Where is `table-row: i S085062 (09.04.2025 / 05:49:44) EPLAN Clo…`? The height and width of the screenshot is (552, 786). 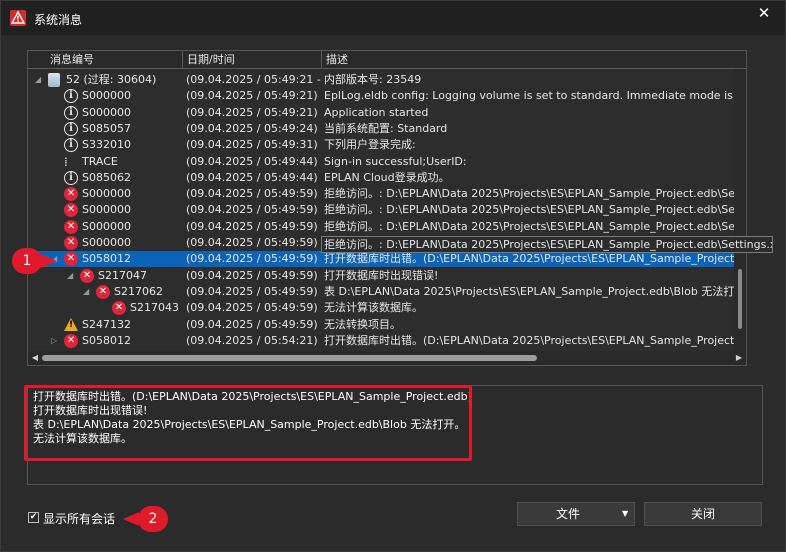 table-row: i S085062 (09.04.2025 / 05:49:44) EPLAN Clo… is located at coordinates (387, 178).